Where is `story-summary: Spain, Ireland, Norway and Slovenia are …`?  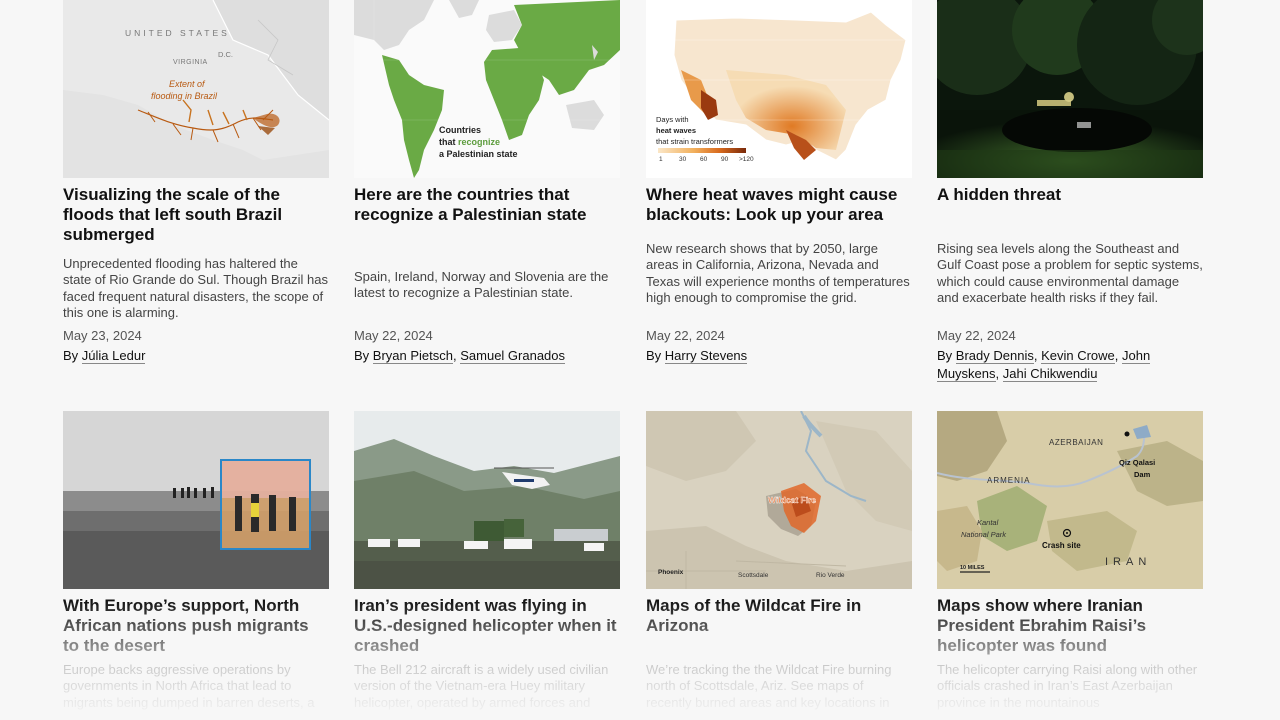
story-summary: Spain, Ireland, Norway and Slovenia are … is located at coordinates (481, 285).